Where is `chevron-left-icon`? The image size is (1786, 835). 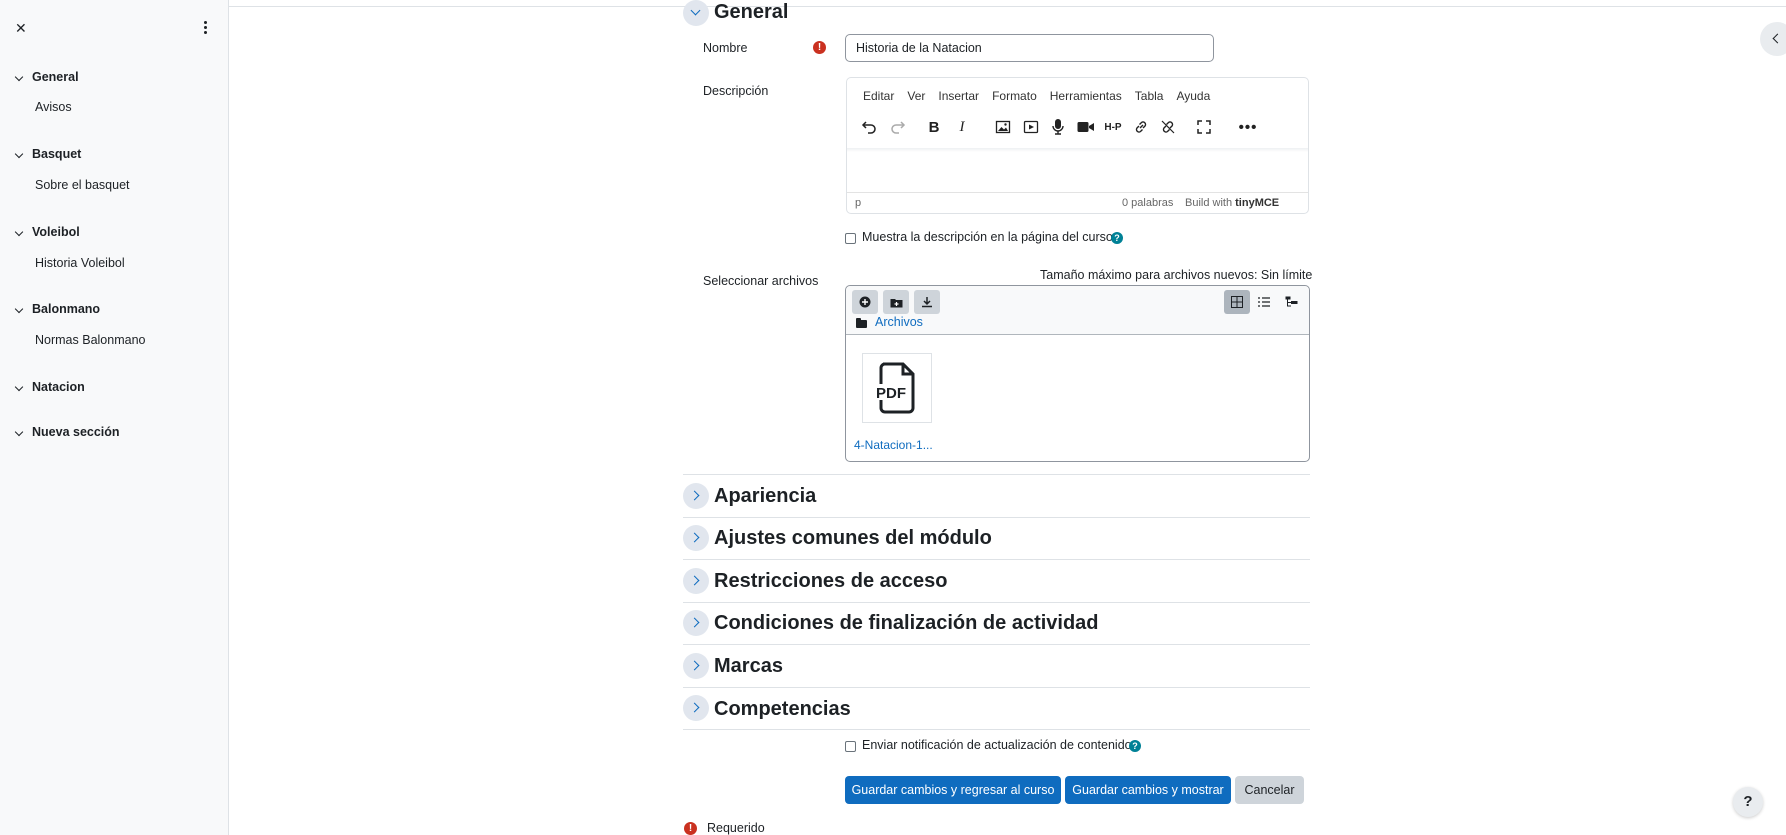 chevron-left-icon is located at coordinates (1777, 38).